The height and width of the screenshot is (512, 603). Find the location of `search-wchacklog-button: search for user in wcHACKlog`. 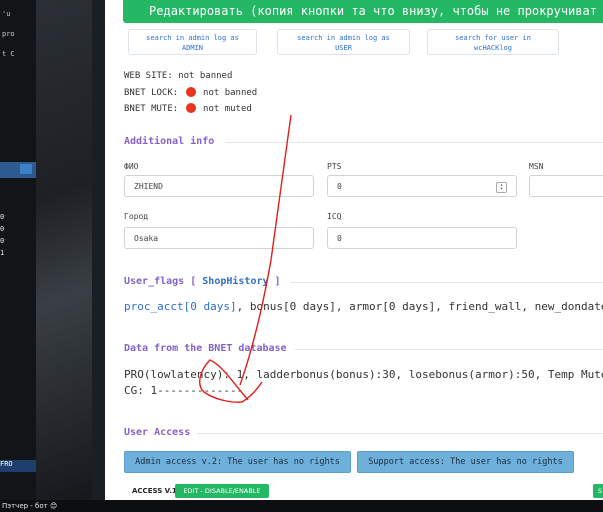

search-wchacklog-button: search for user in wcHACKlog is located at coordinates (493, 42).